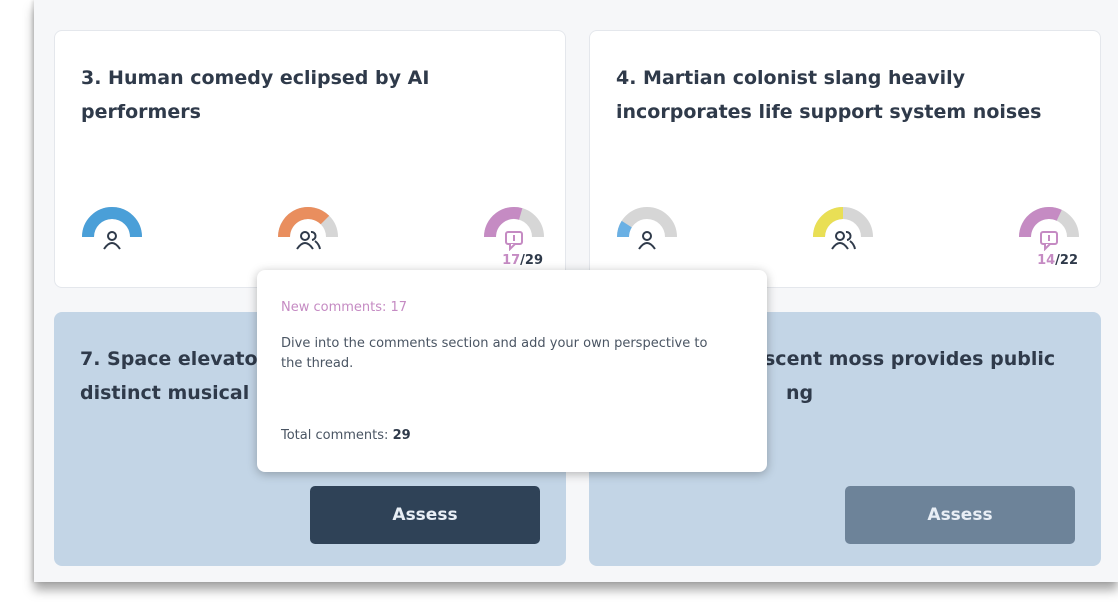 This screenshot has width=1118, height=602. Describe the element at coordinates (1046, 260) in the screenshot. I see `new-comment-count: 14` at that location.